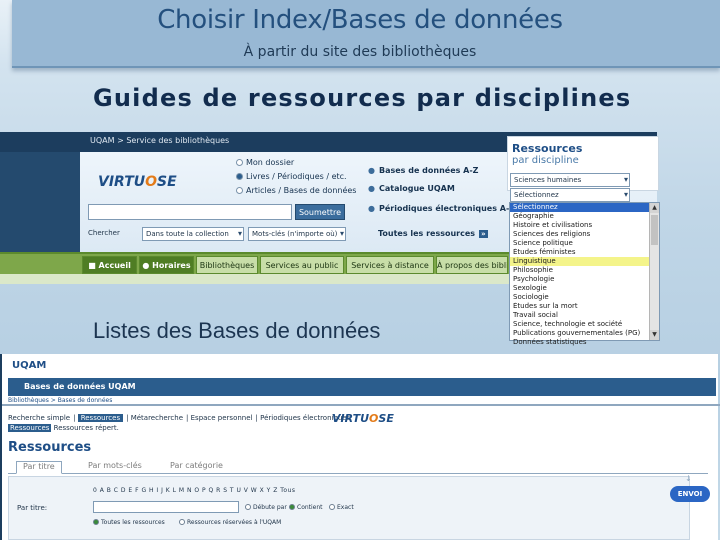  What do you see at coordinates (580, 234) in the screenshot?
I see `dropdown-option: Sciences des religions` at bounding box center [580, 234].